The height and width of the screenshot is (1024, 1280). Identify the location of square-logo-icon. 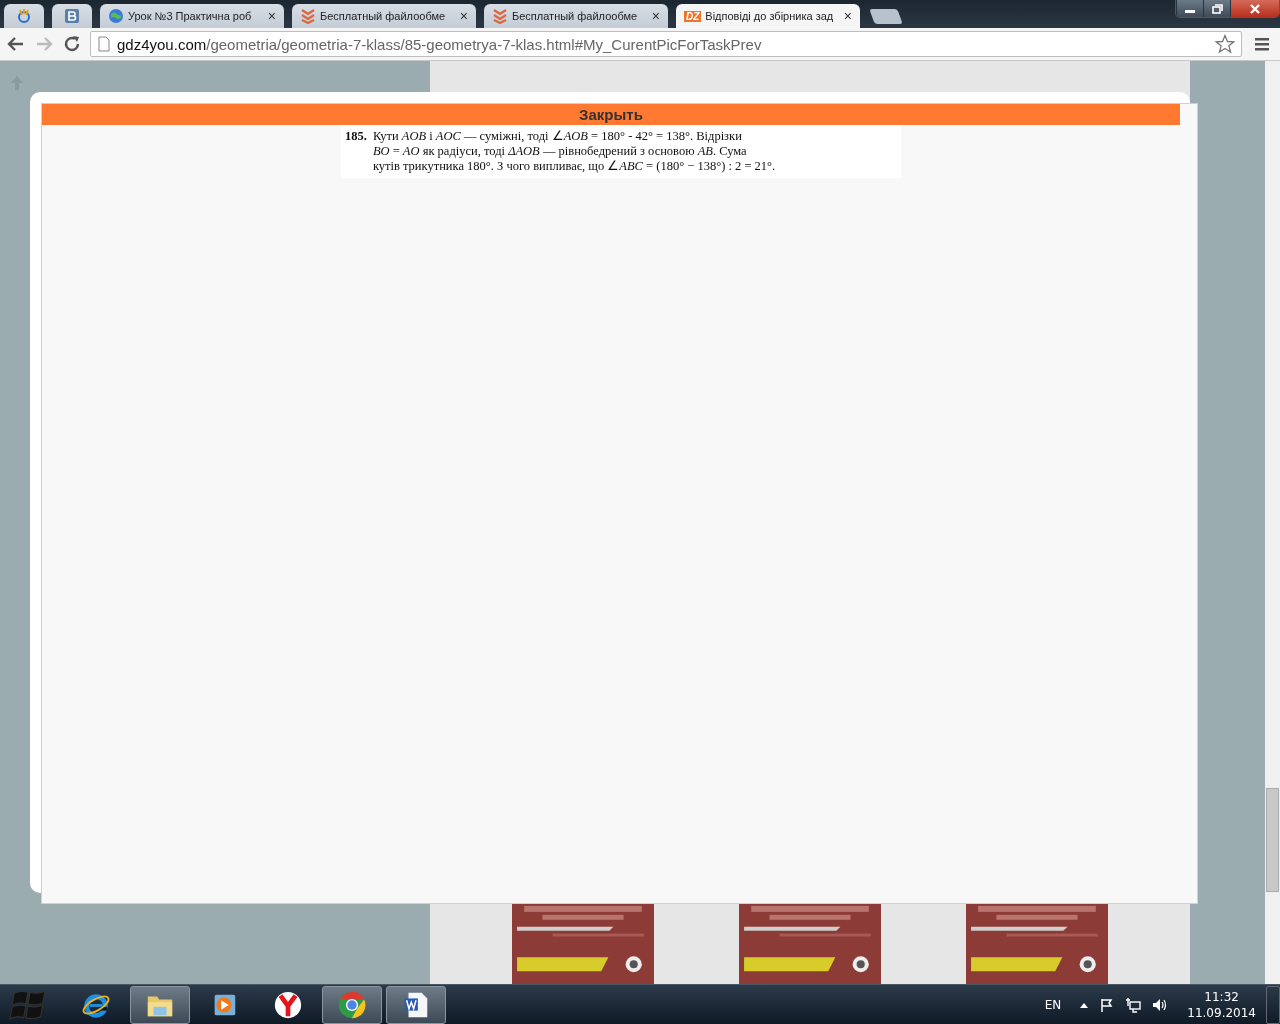
(72, 16).